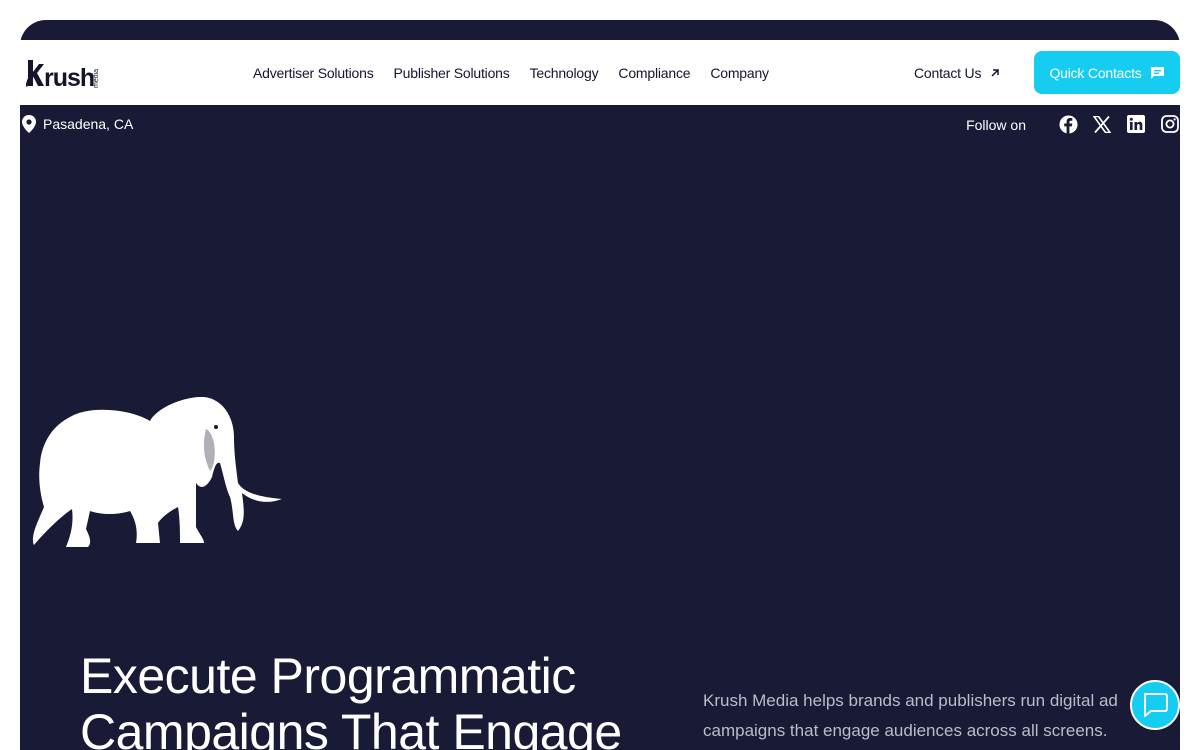 The height and width of the screenshot is (750, 1200). What do you see at coordinates (313, 73) in the screenshot?
I see `nav-advertiser-solutions: Advertiser Solutions` at bounding box center [313, 73].